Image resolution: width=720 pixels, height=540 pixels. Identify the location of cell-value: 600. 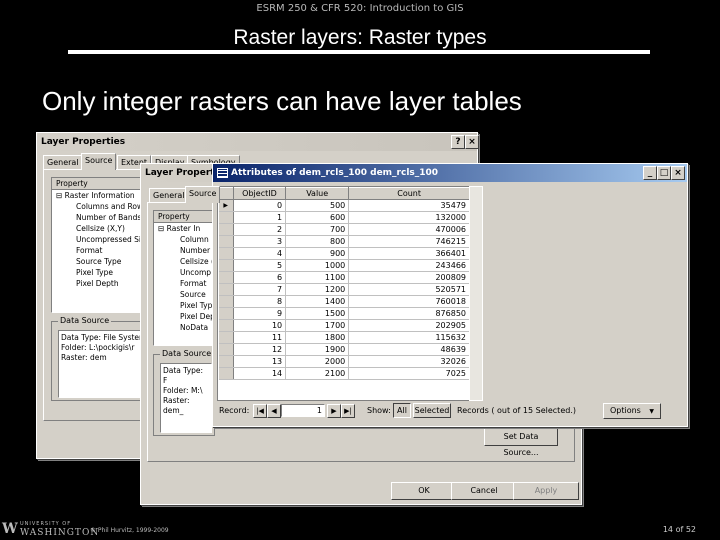
(317, 217).